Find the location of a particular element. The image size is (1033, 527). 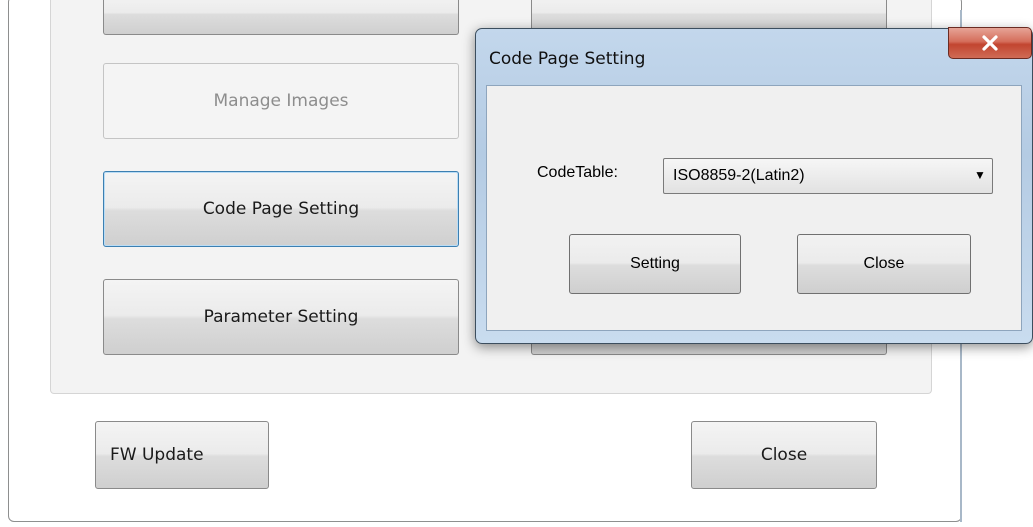

manage-images-button: Manage Images is located at coordinates (281, 101).